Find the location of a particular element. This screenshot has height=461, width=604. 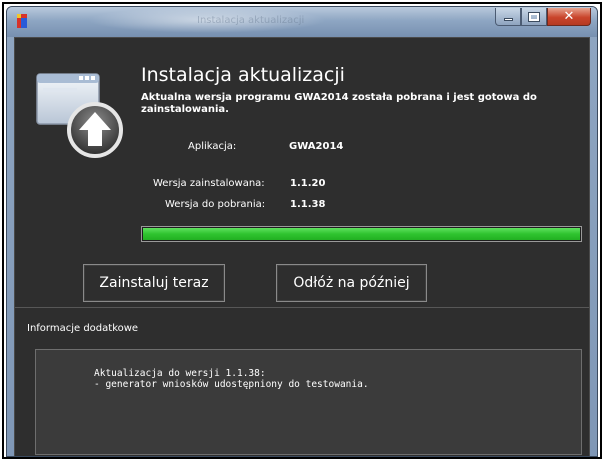

application-value: GWA2014 is located at coordinates (316, 146).